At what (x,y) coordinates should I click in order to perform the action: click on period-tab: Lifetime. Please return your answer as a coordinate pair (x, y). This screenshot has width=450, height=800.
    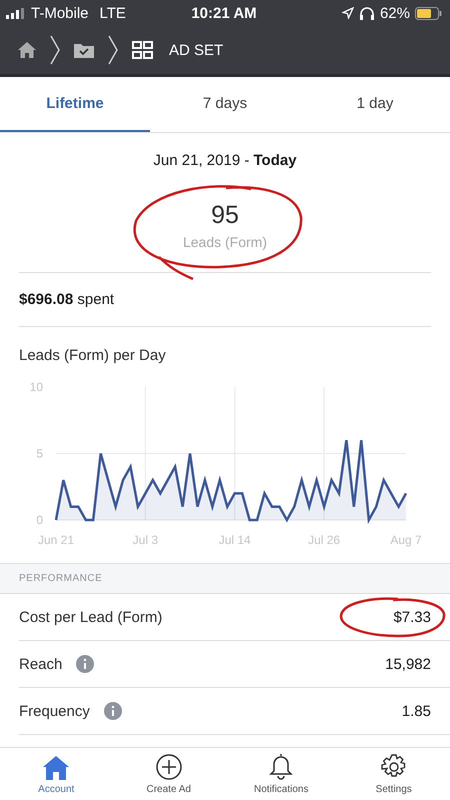
    Looking at the image, I should click on (75, 104).